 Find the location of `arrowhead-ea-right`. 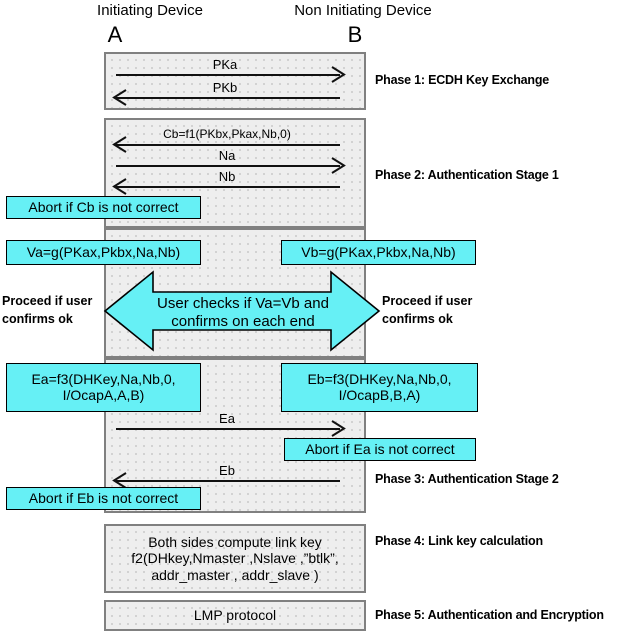

arrowhead-ea-right is located at coordinates (338, 428).